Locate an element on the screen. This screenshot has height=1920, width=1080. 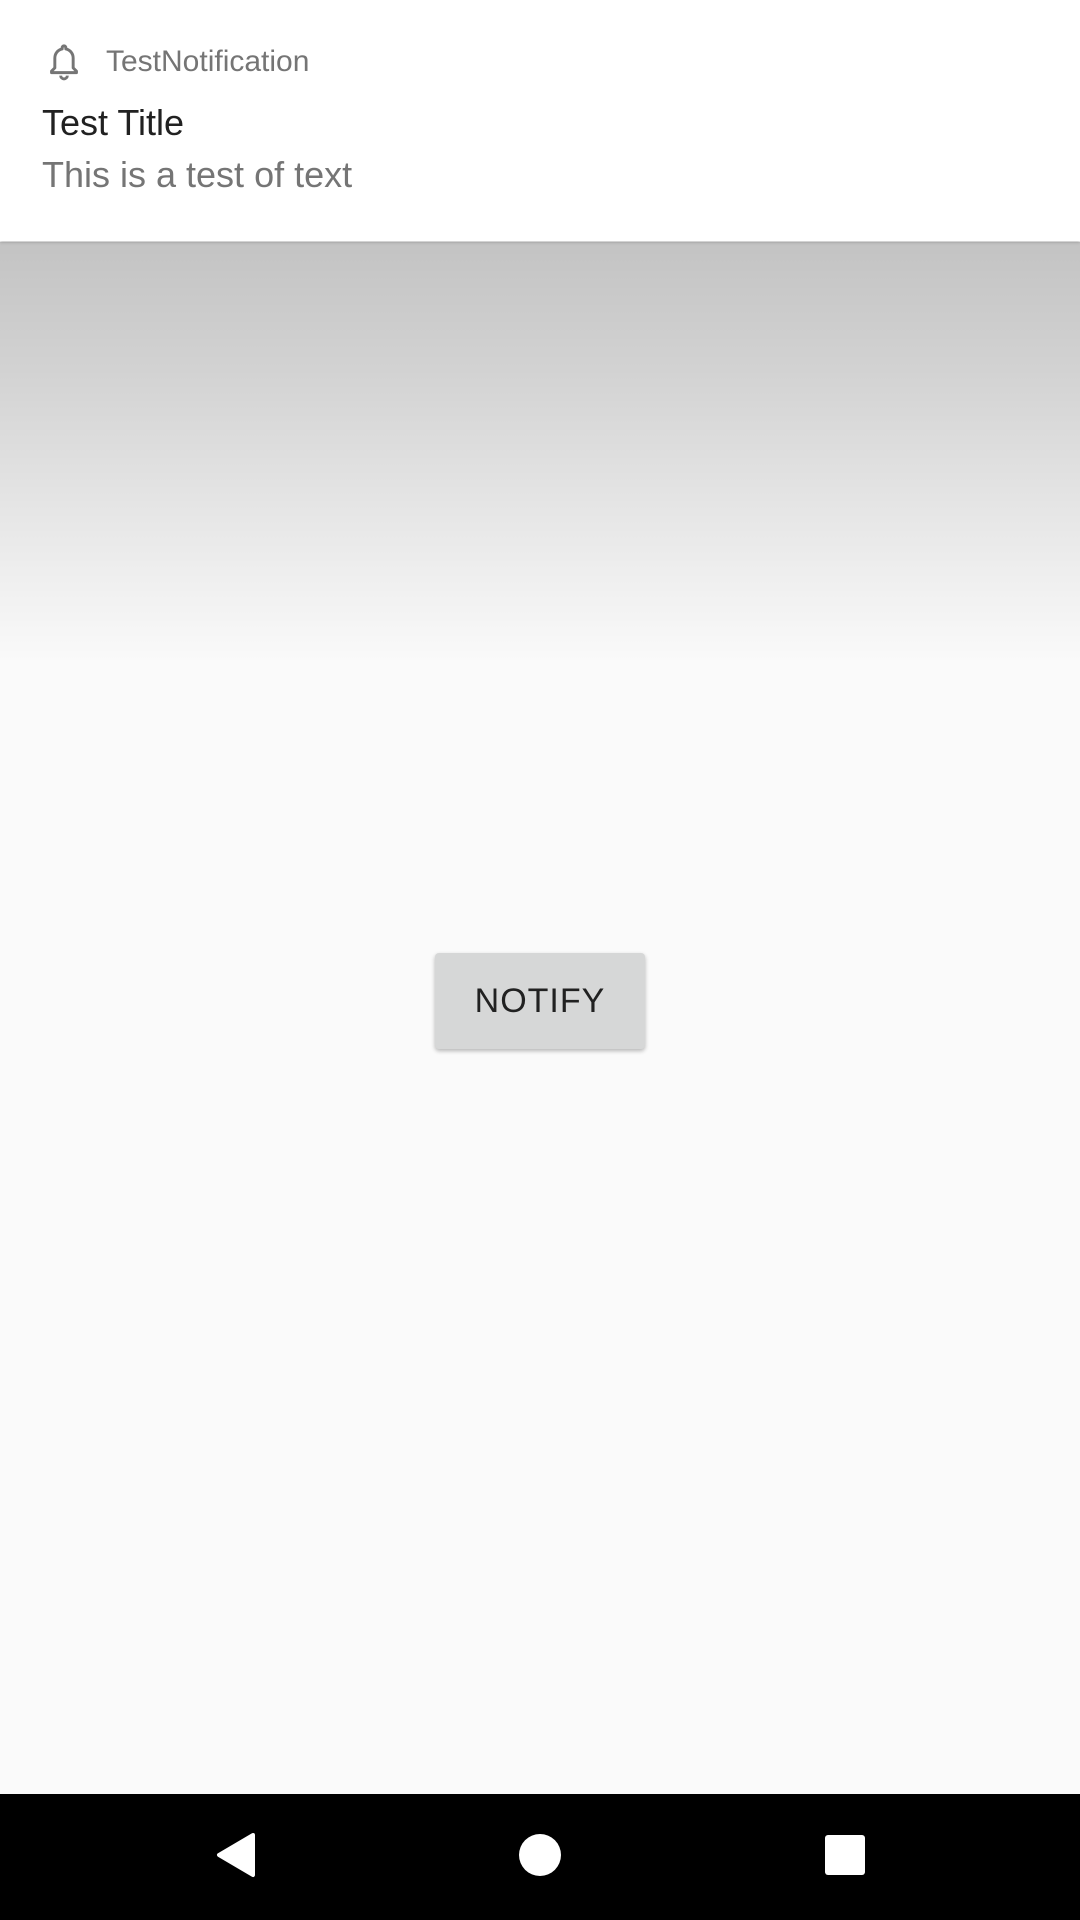
back-button is located at coordinates (235, 1857).